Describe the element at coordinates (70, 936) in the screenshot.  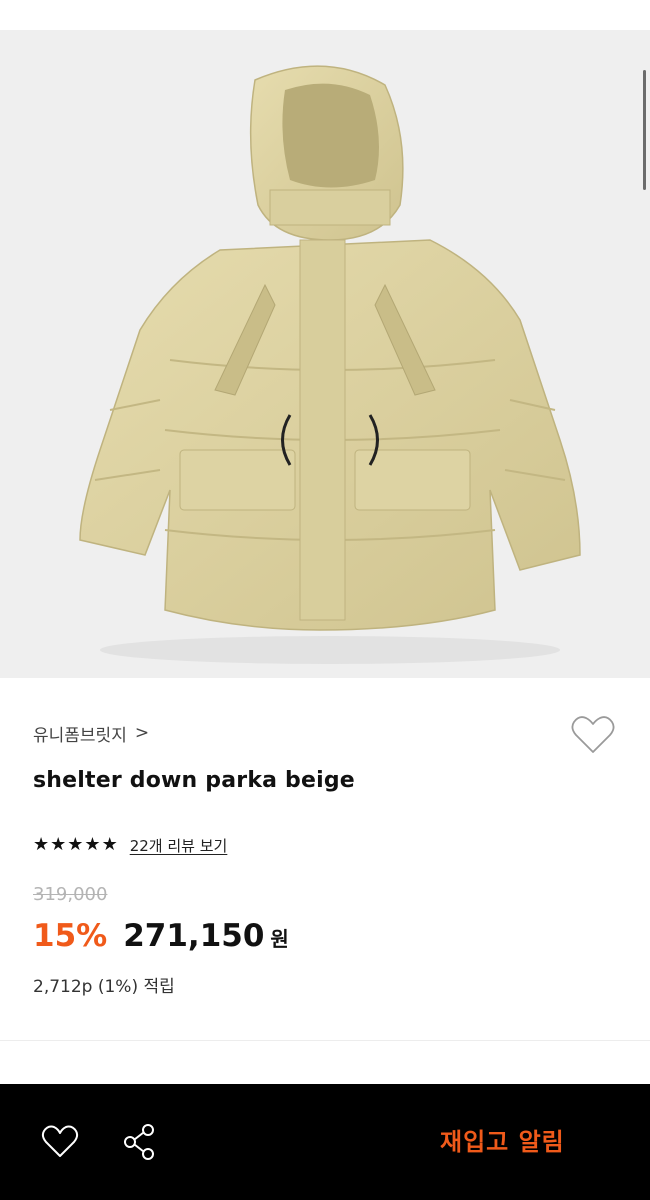
I see `discount-rate: 15%` at that location.